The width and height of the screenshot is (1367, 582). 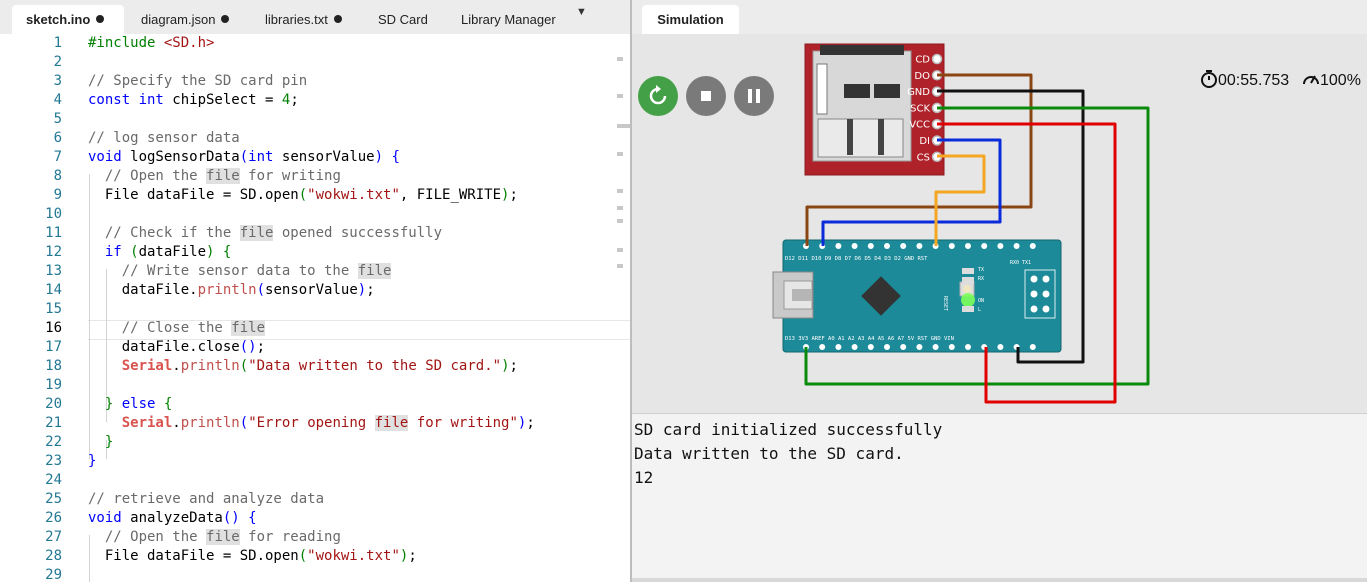 I want to click on code-line: 17 dataFile.close();, so click(x=315, y=347).